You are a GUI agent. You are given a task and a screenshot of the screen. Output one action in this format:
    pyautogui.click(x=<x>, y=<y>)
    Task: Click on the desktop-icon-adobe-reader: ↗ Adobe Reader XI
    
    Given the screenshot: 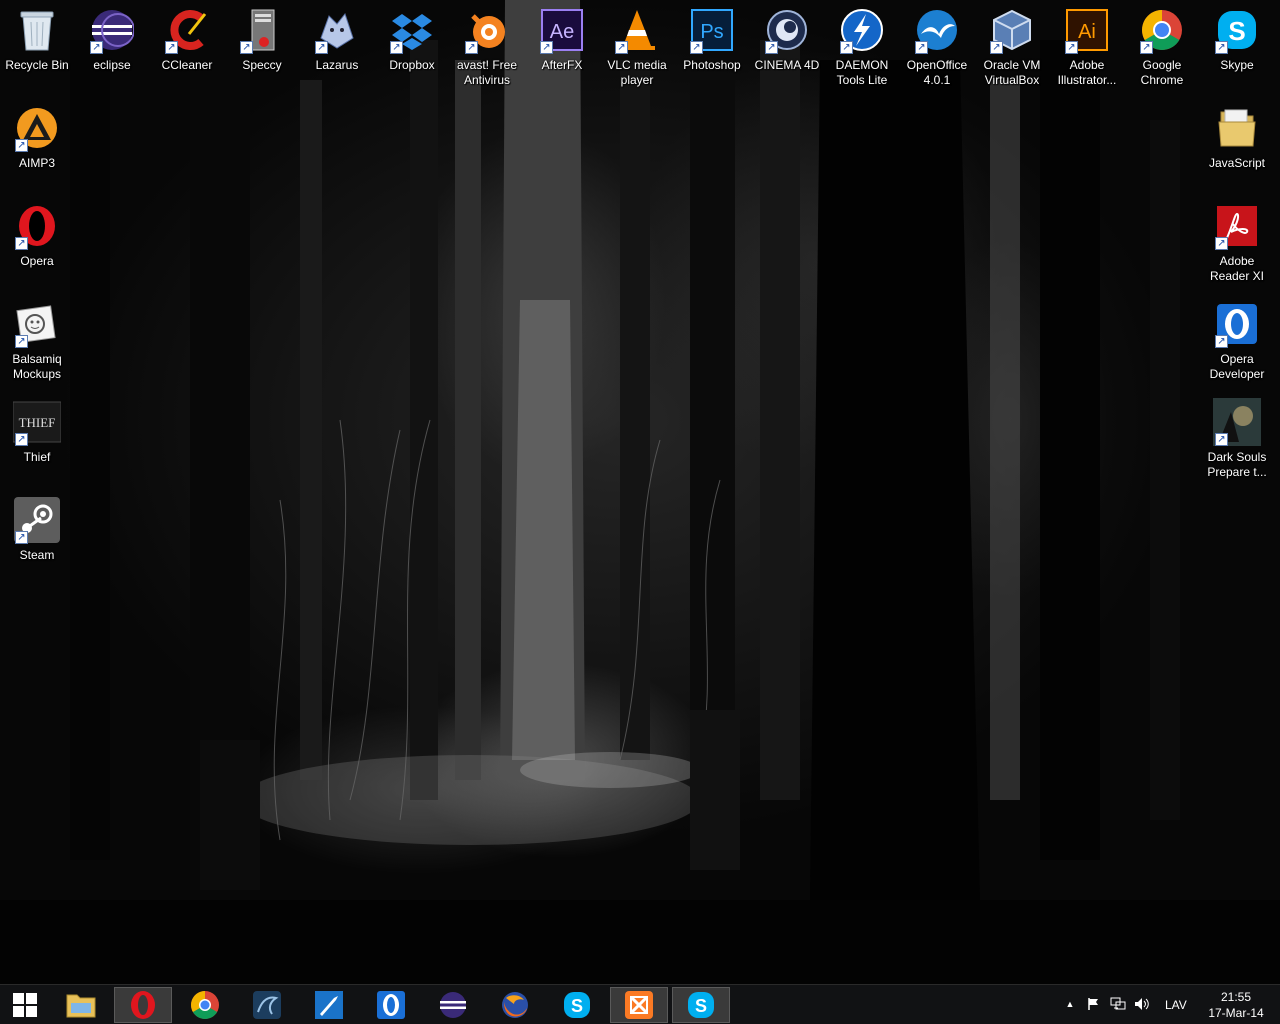 What is the action you would take?
    pyautogui.click(x=1237, y=243)
    